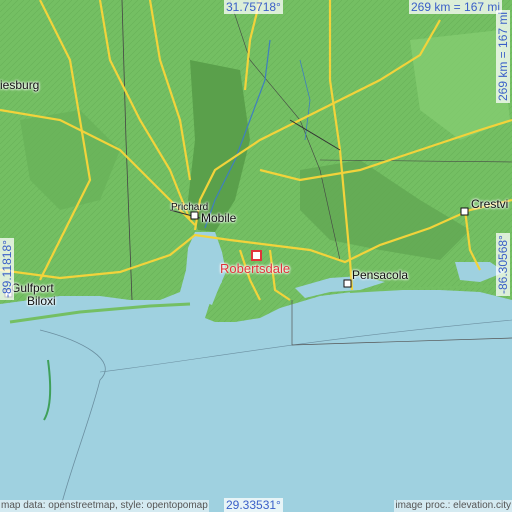 The image size is (512, 512). What do you see at coordinates (32, 288) in the screenshot?
I see `city-label-gulfport: Gulfport` at bounding box center [32, 288].